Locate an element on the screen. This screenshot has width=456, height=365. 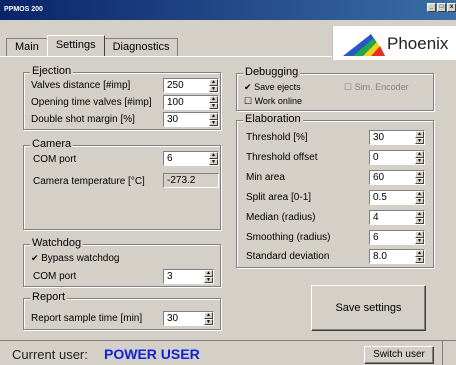
threshold-offset-stepper: 0 ▲ ▼ is located at coordinates (397, 157).